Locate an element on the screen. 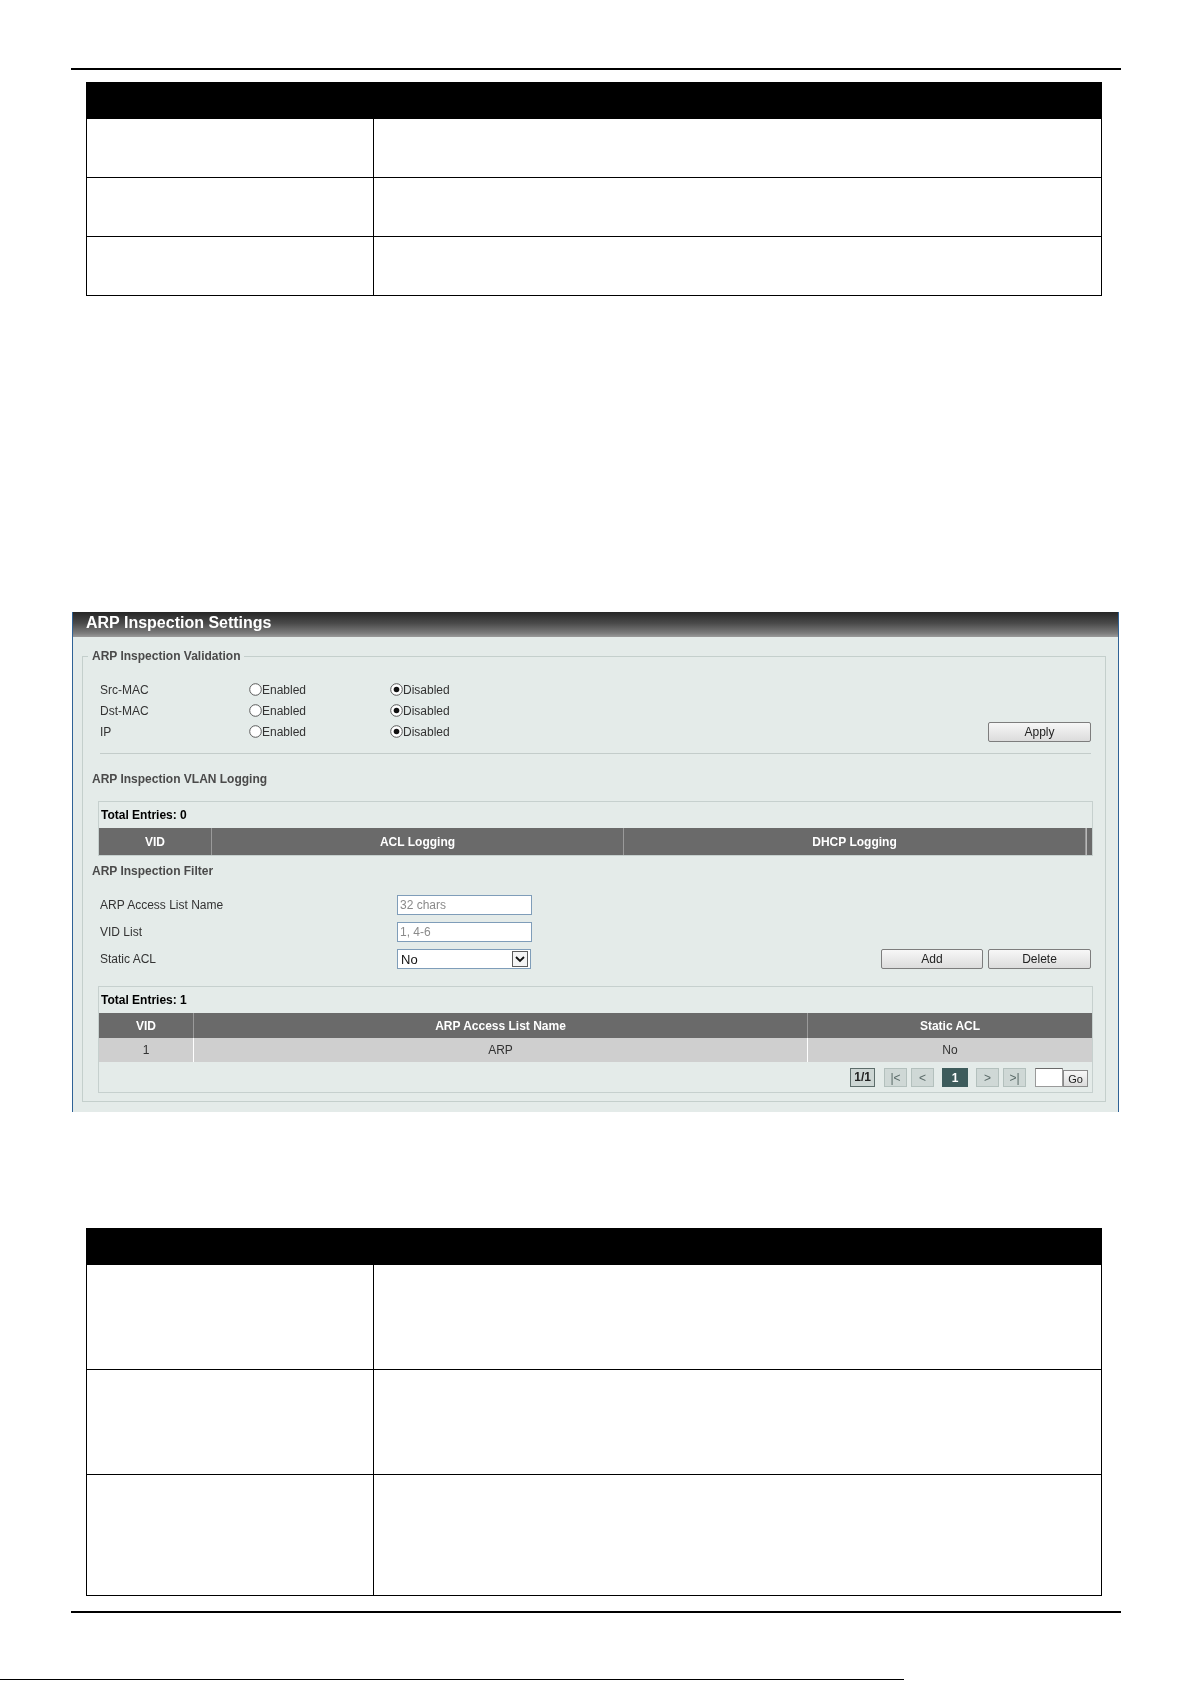 The width and height of the screenshot is (1192, 1684). section-heading: ARP Inspection VLAN Logging is located at coordinates (180, 779).